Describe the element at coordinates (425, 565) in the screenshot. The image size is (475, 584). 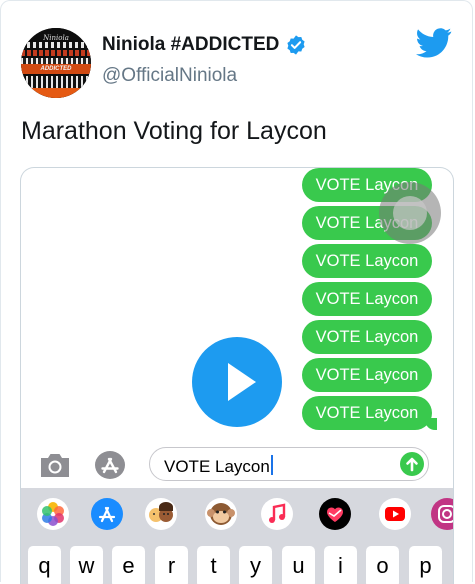
I see `key-p: p` at that location.